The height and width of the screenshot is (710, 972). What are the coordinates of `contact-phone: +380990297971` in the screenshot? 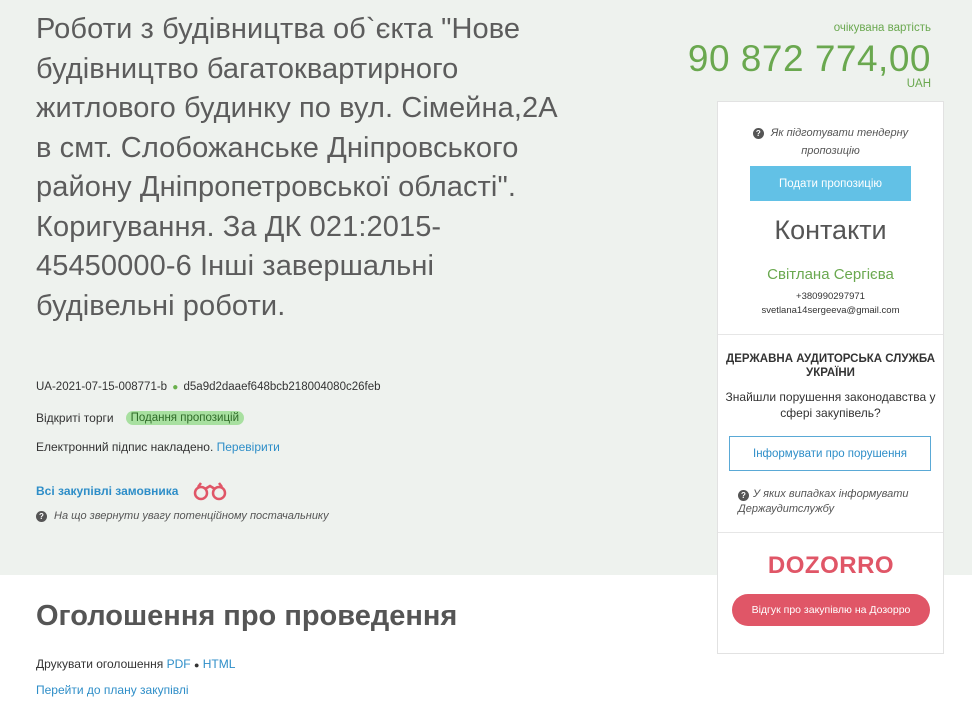 It's located at (830, 296).